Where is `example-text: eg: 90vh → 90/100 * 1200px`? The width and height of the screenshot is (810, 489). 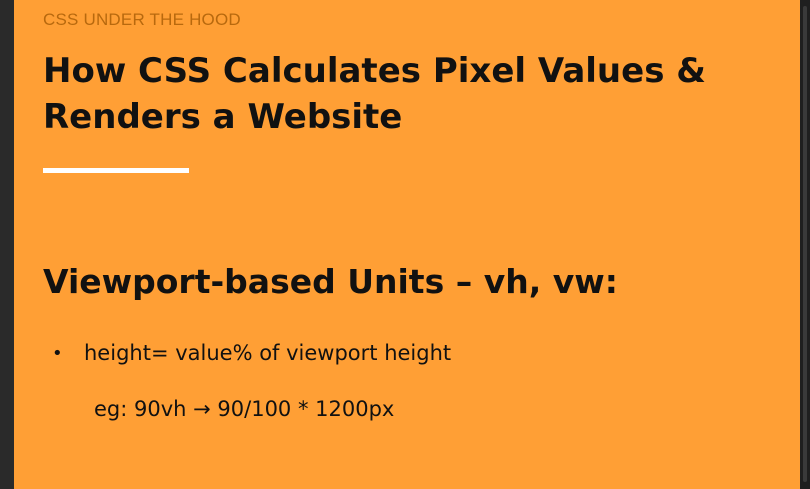
example-text: eg: 90vh → 90/100 * 1200px is located at coordinates (244, 409).